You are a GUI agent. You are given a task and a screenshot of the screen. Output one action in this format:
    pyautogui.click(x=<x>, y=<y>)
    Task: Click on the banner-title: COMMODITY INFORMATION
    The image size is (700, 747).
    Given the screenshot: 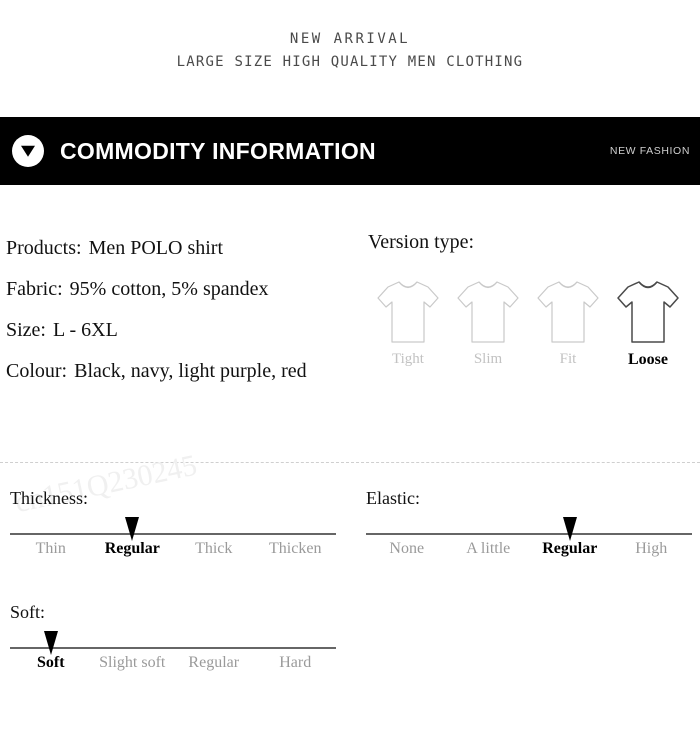 What is the action you would take?
    pyautogui.click(x=218, y=150)
    